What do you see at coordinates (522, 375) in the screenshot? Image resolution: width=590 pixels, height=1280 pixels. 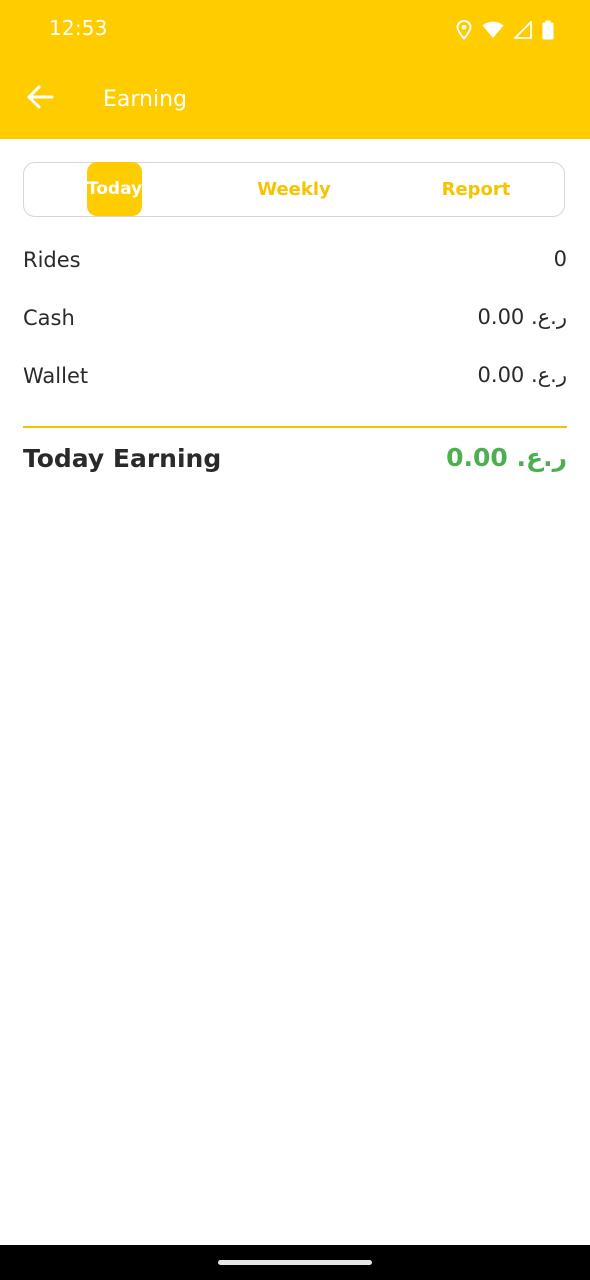 I see `wallet-value: 0.00 .ر.ع` at bounding box center [522, 375].